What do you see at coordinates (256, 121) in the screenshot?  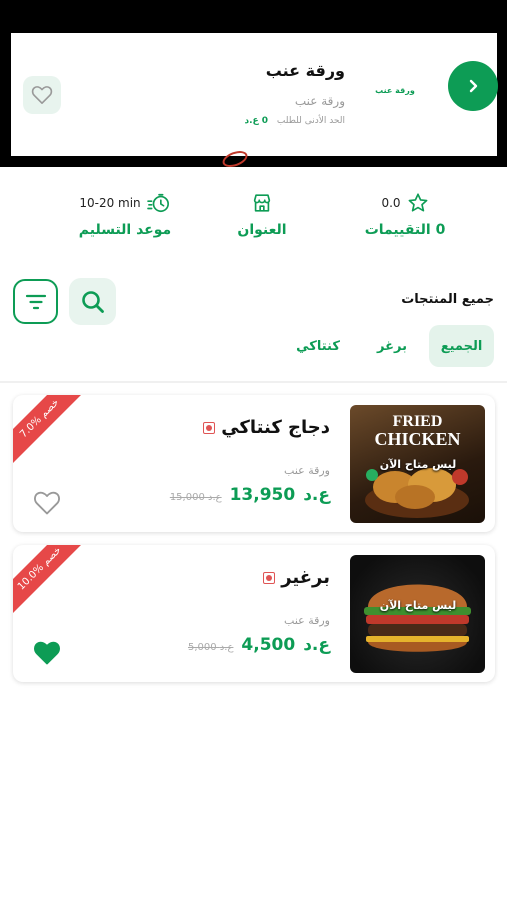 I see `min-order-value: 0 ع.د` at bounding box center [256, 121].